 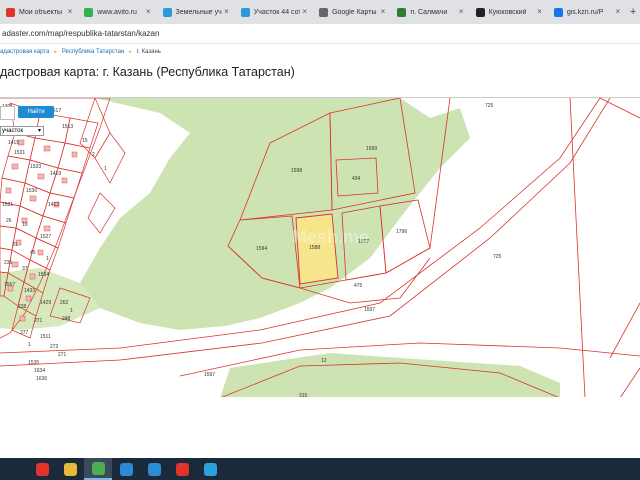 I want to click on parcel-label: 262, so click(x=64, y=303).